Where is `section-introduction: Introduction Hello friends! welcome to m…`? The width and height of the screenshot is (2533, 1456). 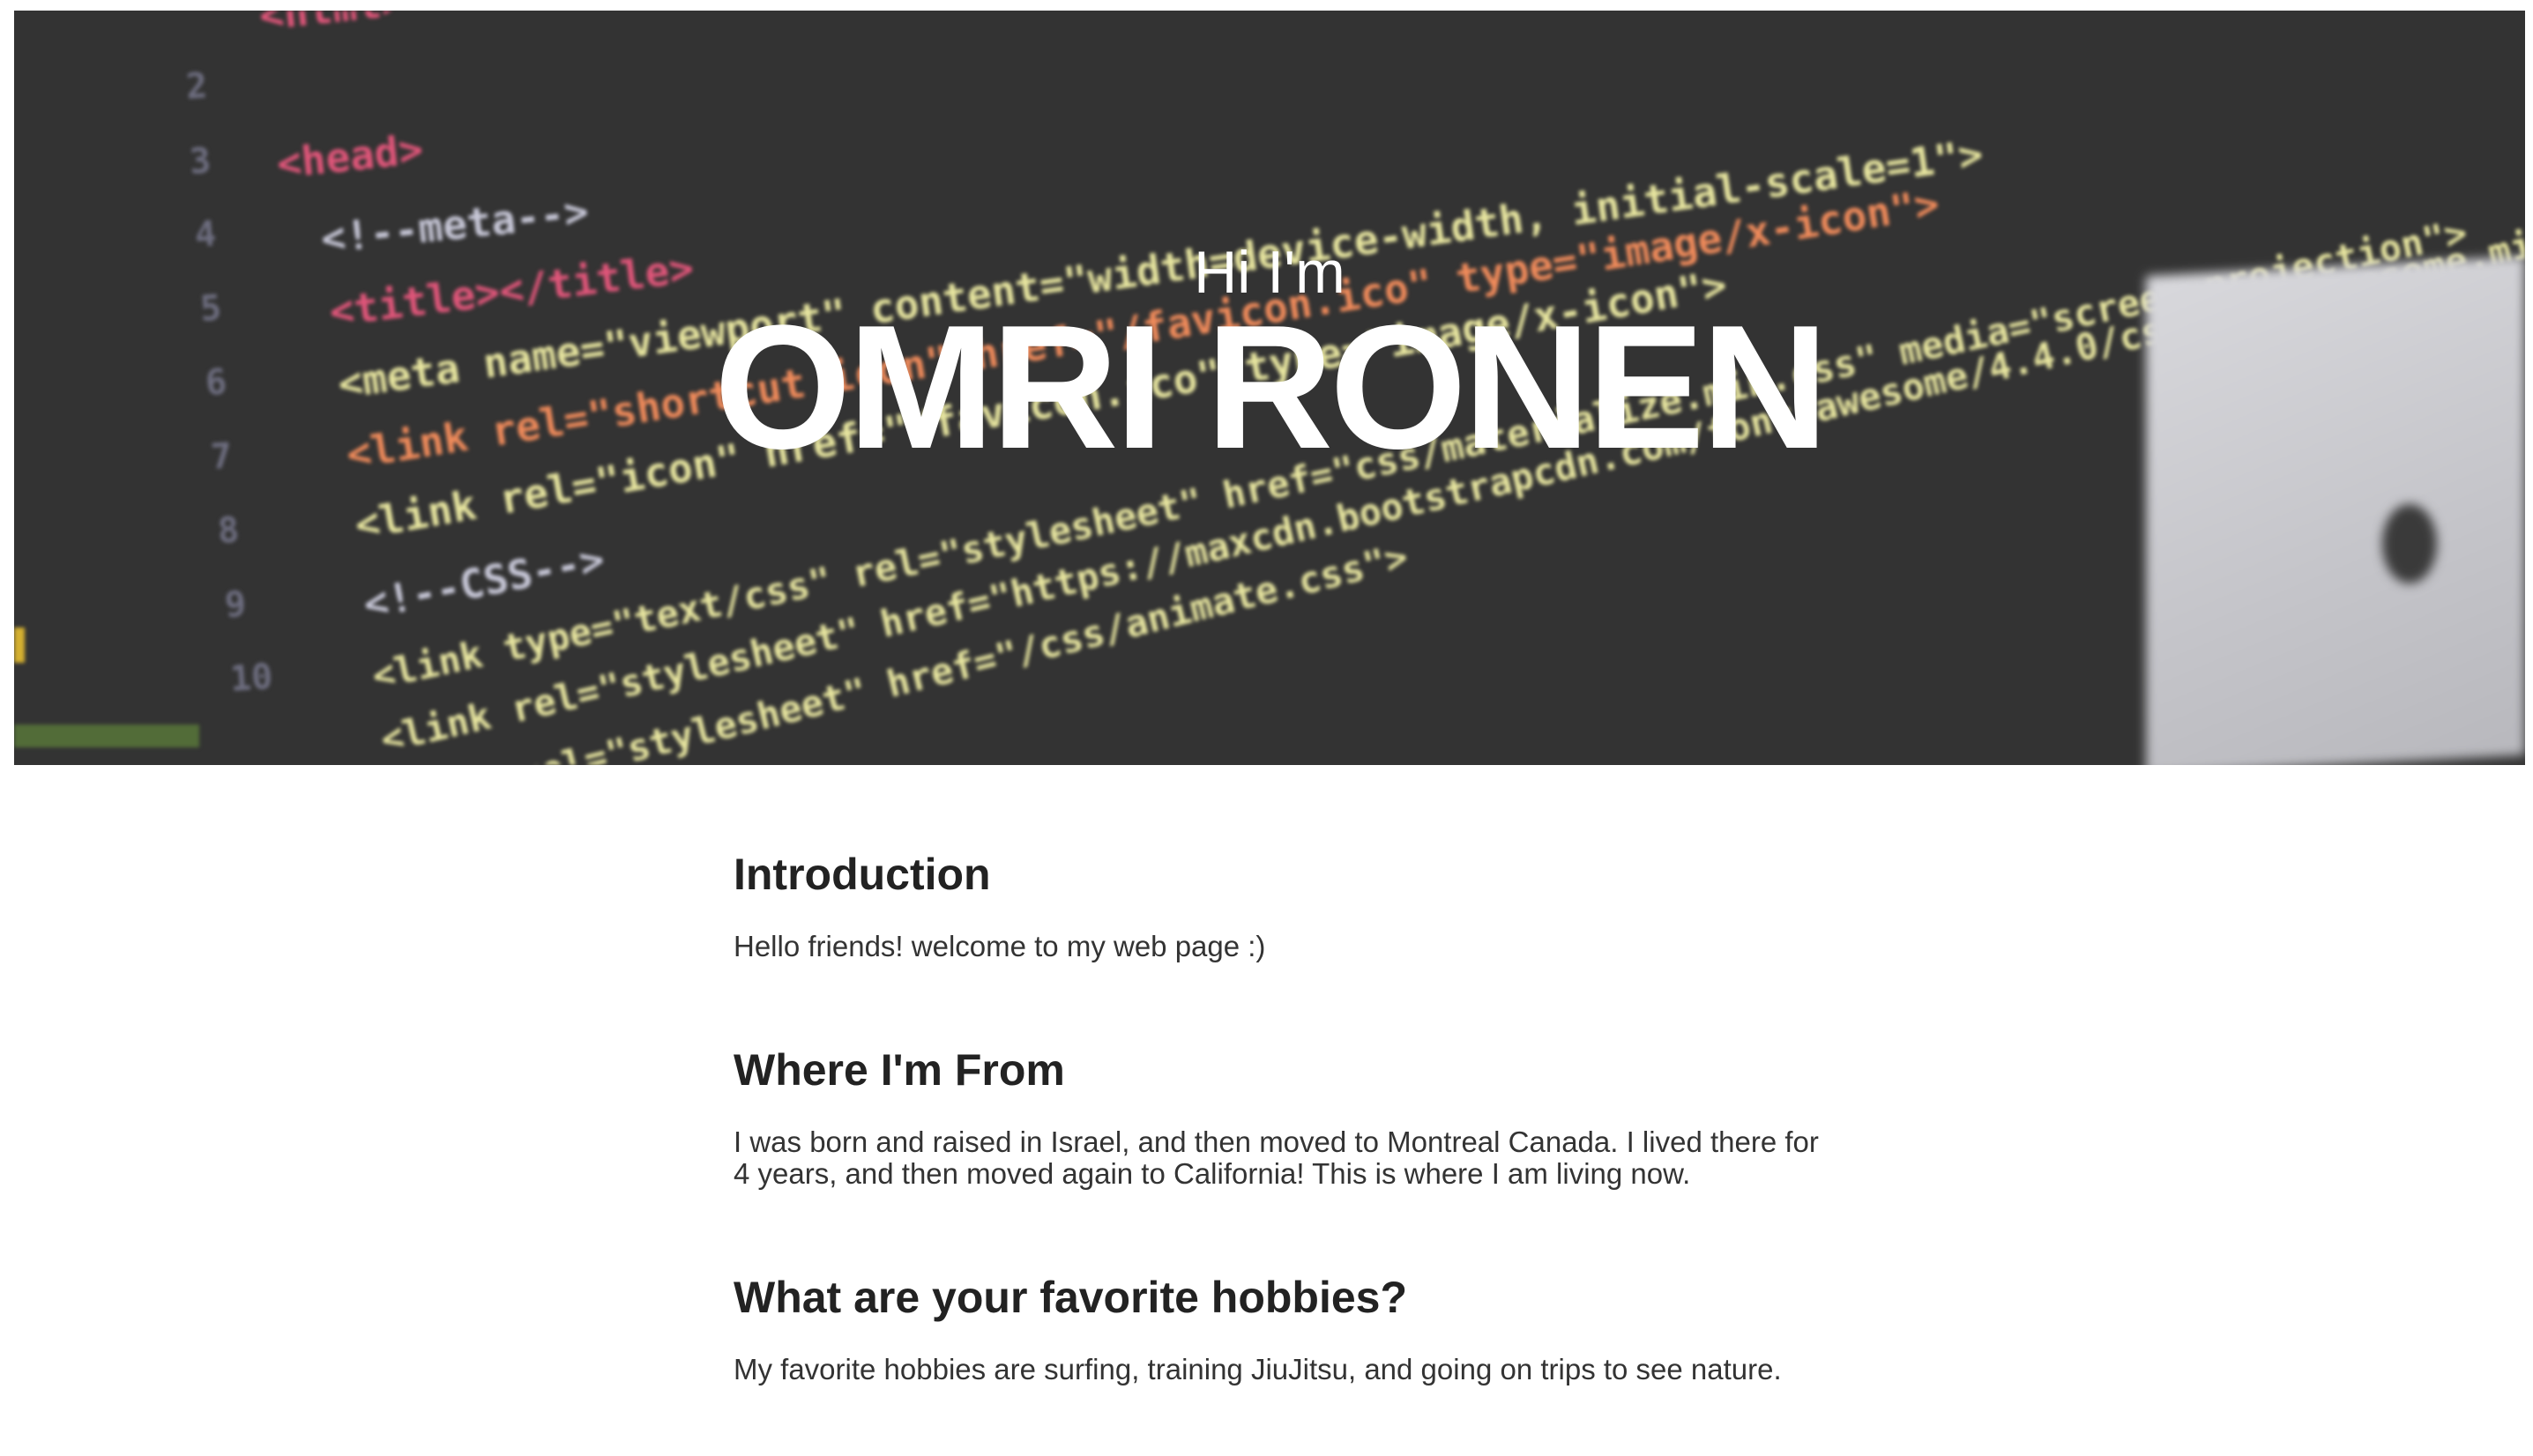 section-introduction: Introduction Hello friends! welcome to m… is located at coordinates (1280, 899).